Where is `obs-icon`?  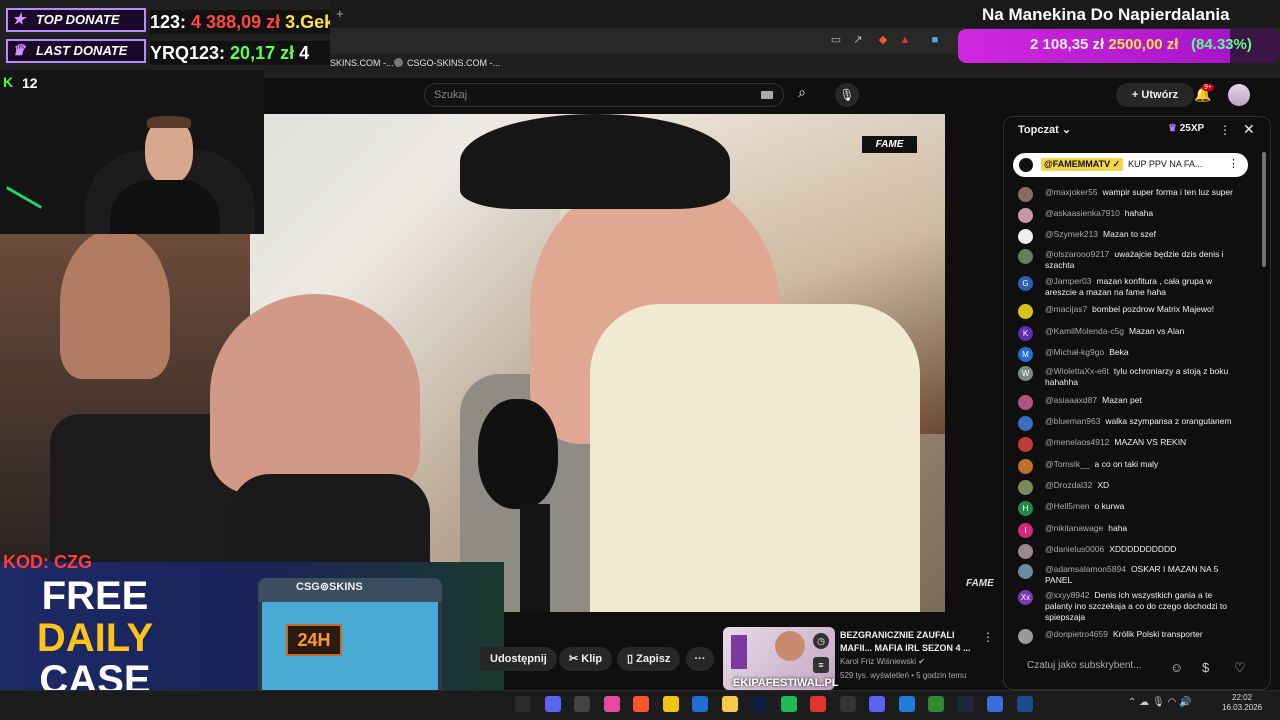 obs-icon is located at coordinates (523, 704).